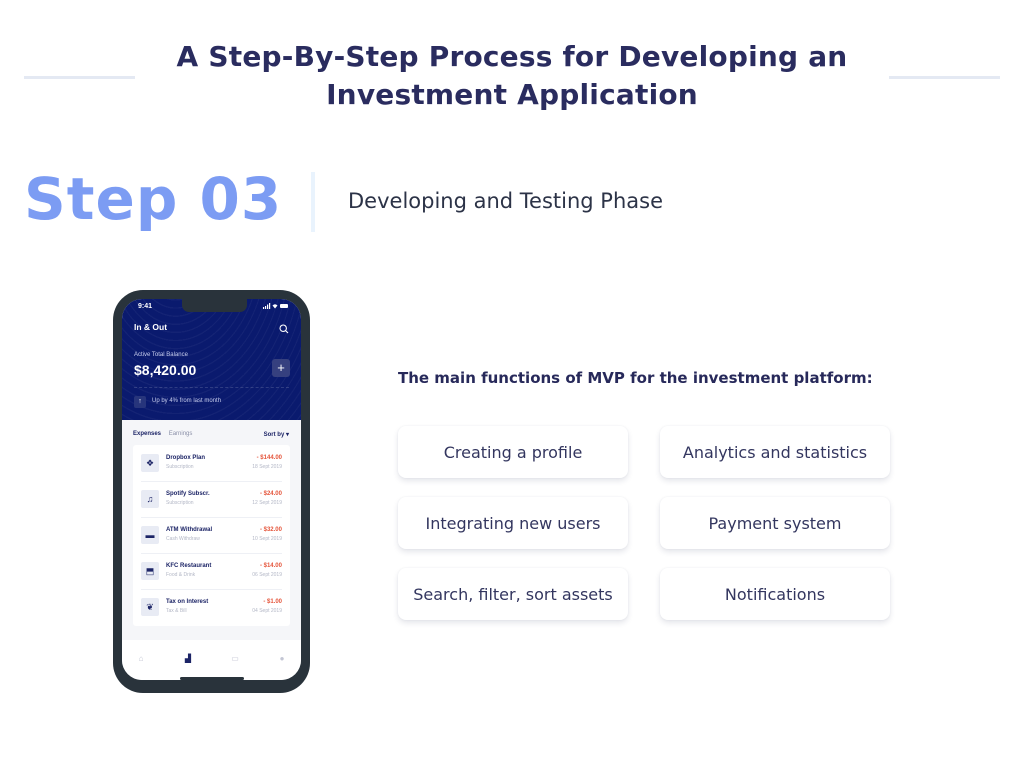 This screenshot has width=1024, height=778. I want to click on balance-value: $8,420.00, so click(165, 370).